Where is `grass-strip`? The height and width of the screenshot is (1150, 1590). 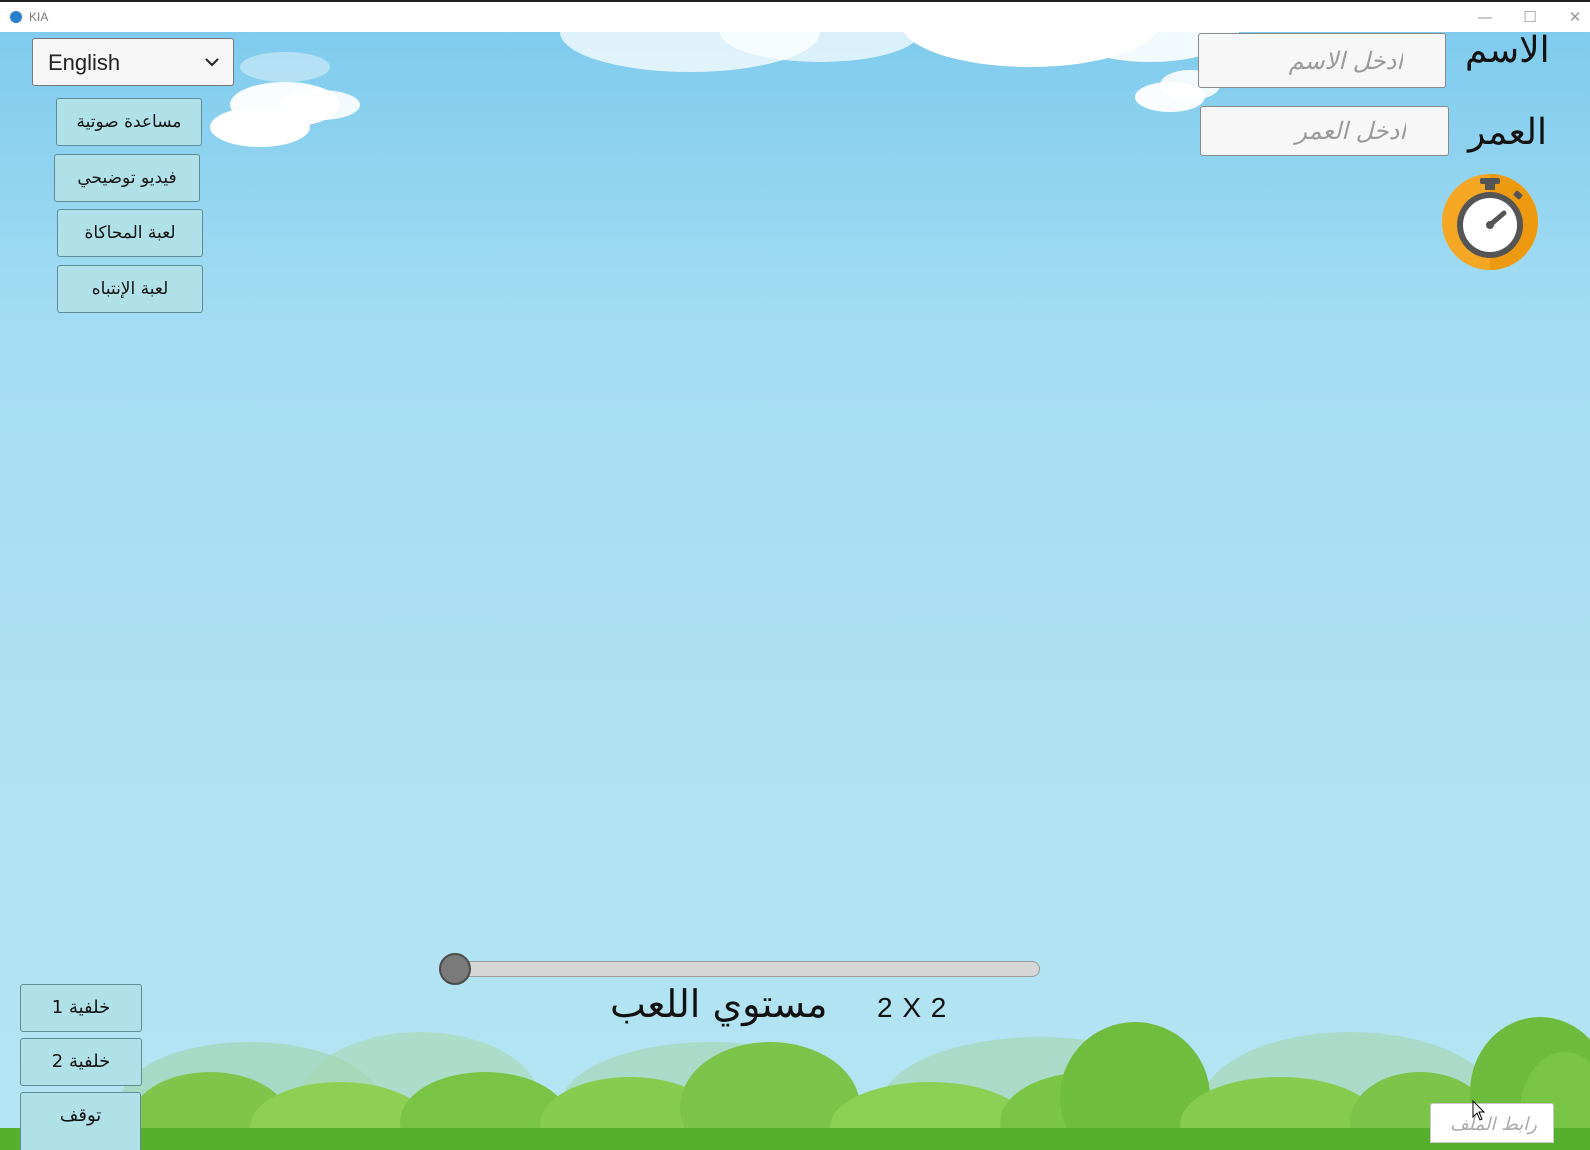 grass-strip is located at coordinates (795, 1139).